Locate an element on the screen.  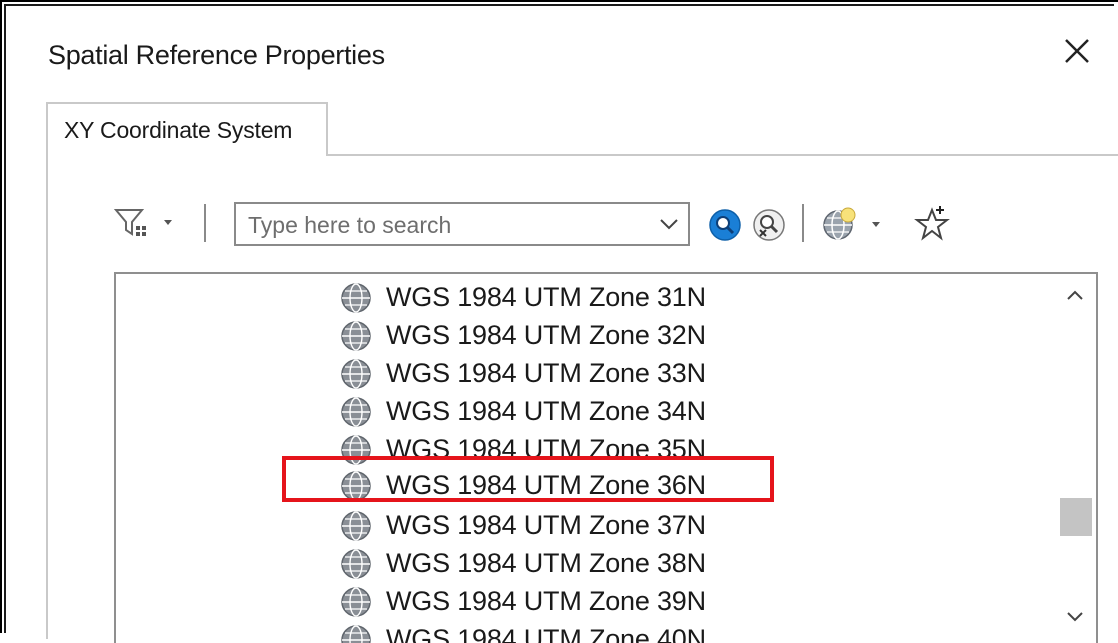
search-combobox is located at coordinates (462, 224).